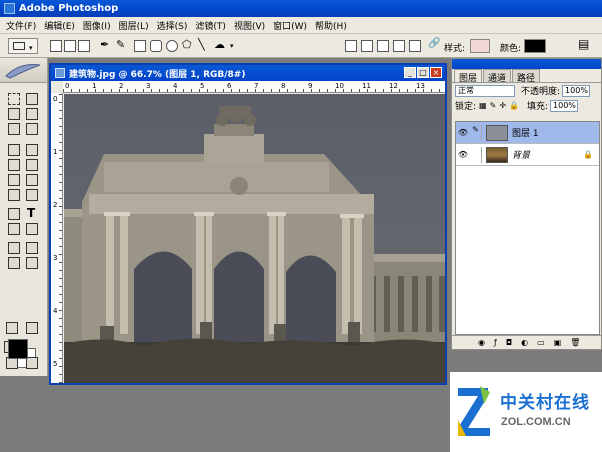 This screenshot has width=602, height=452. Describe the element at coordinates (56, 46) in the screenshot. I see `shape-layers-icon` at that location.